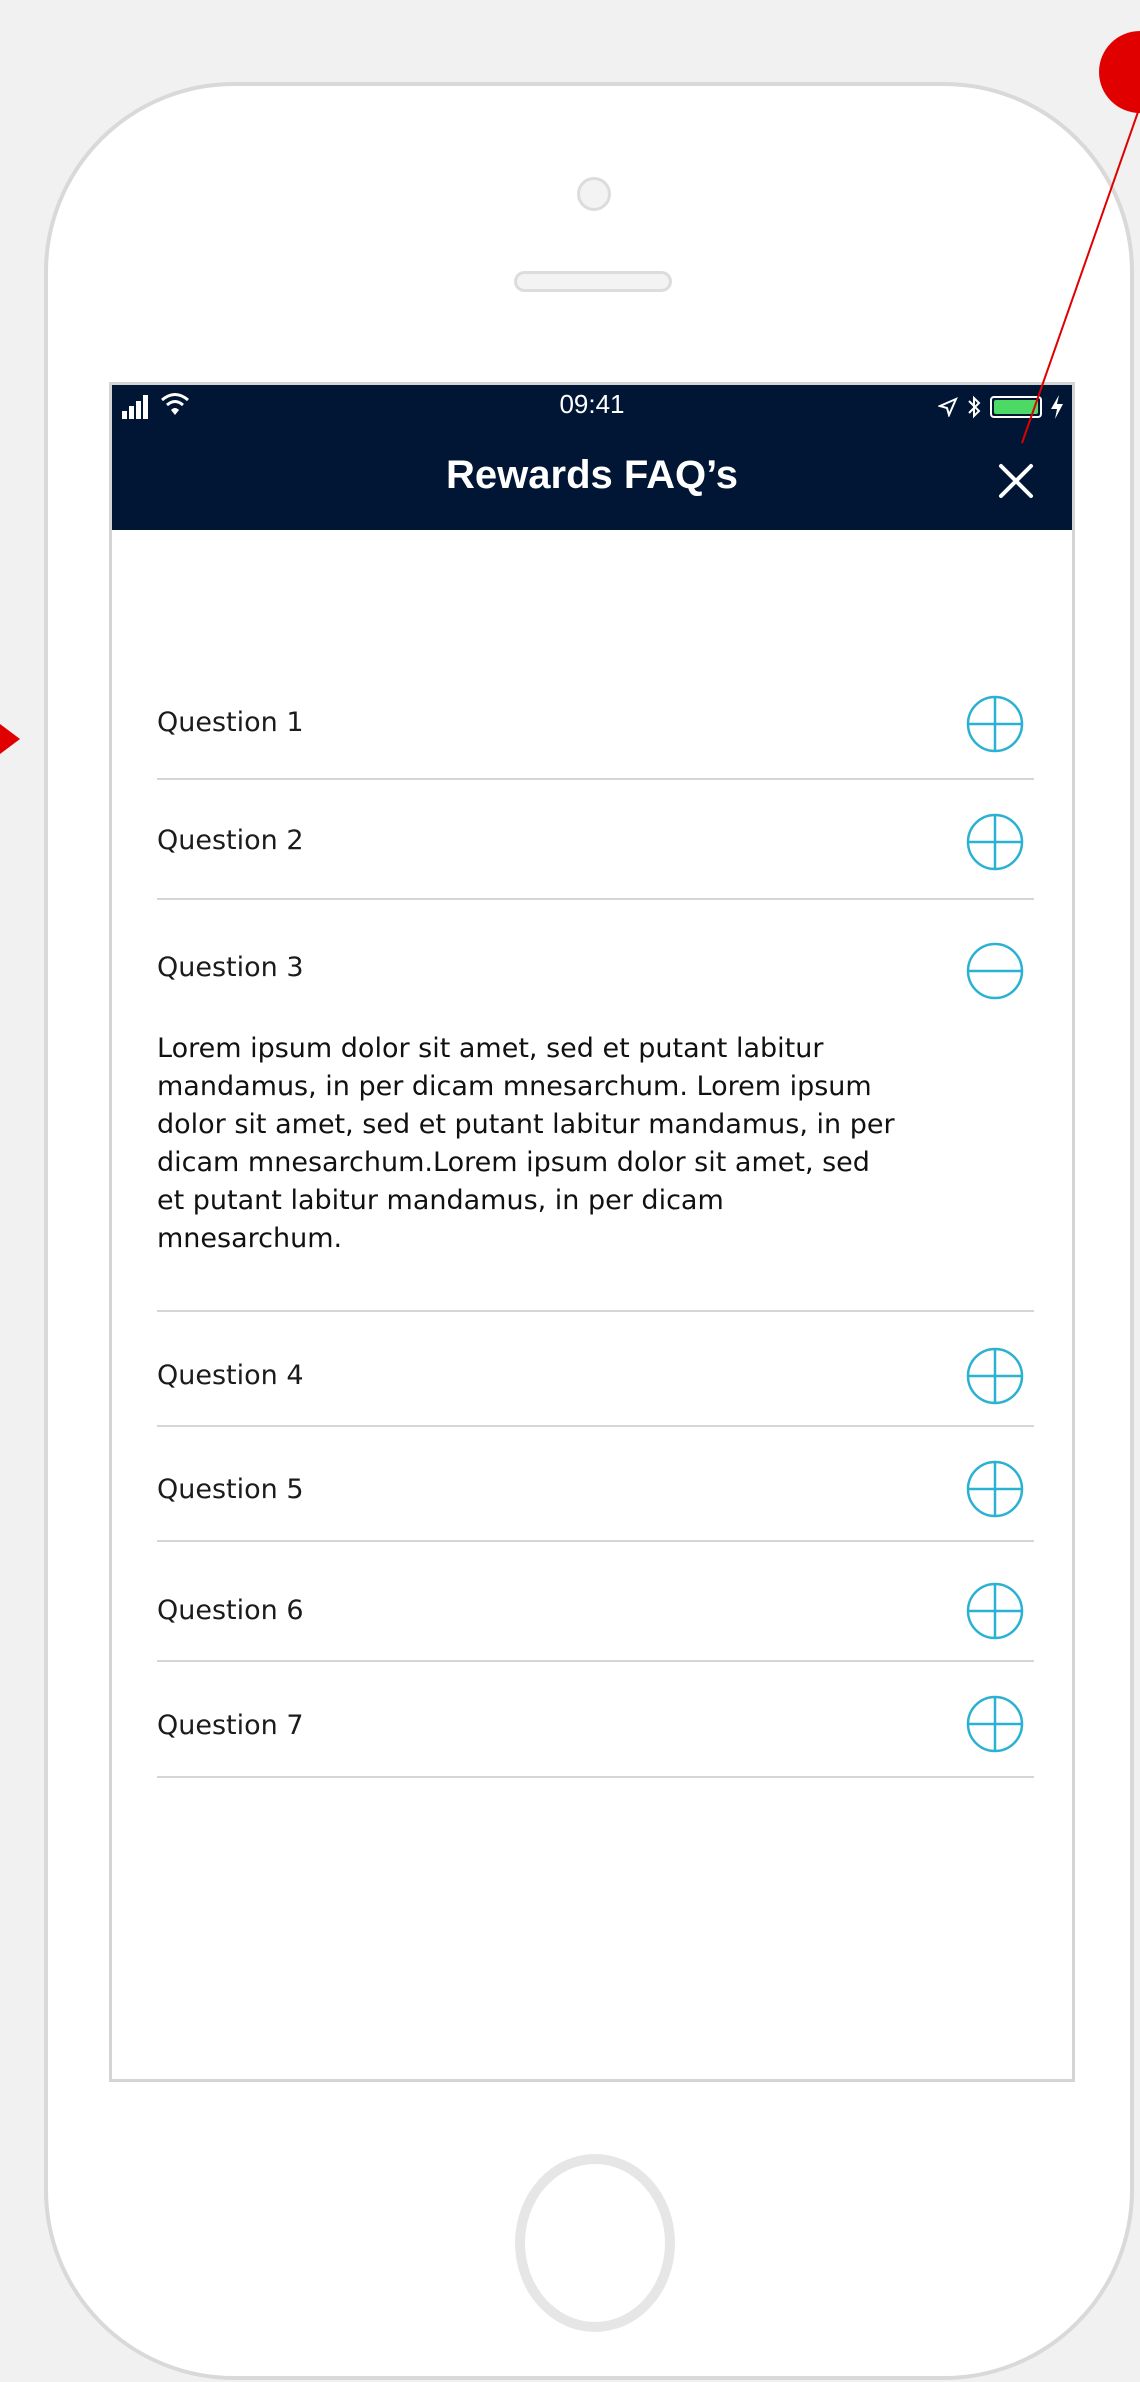 This screenshot has height=2382, width=1140. I want to click on annotation-arrow-head, so click(10, 739).